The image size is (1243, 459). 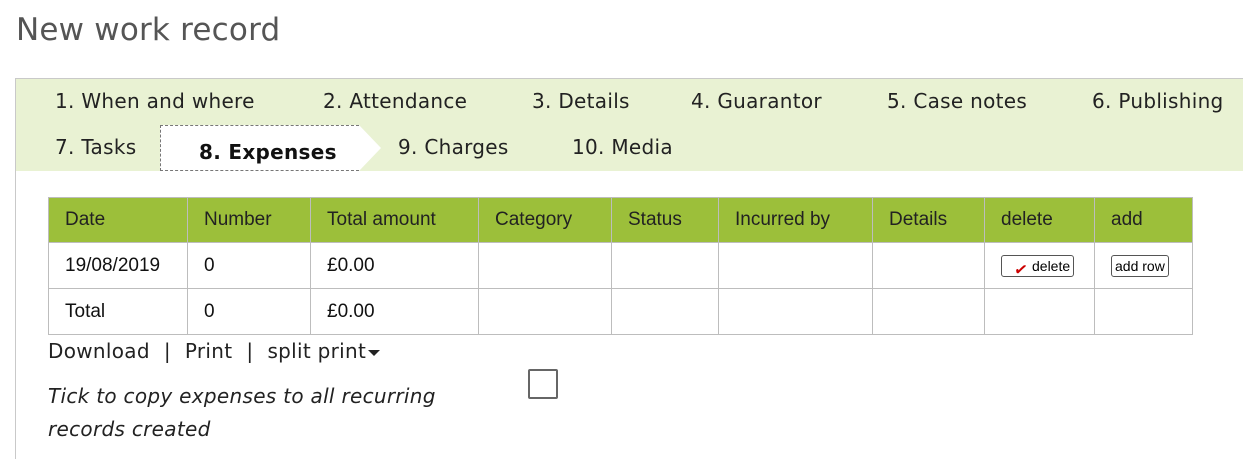 I want to click on delete-row-button: ✓ delete, so click(x=1038, y=267).